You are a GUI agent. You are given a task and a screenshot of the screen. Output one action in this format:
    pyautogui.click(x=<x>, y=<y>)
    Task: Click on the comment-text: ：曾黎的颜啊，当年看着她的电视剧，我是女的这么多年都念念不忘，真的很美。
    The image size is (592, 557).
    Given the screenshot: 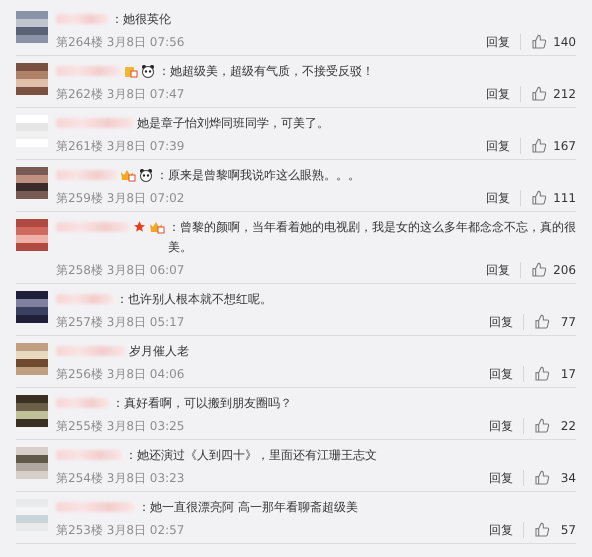 What is the action you would take?
    pyautogui.click(x=372, y=237)
    